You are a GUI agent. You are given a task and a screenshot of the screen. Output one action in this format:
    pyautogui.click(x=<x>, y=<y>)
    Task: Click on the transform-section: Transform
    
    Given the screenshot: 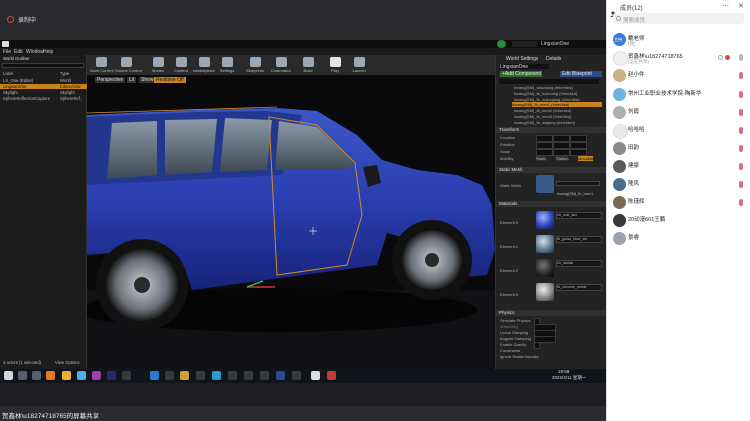 What is the action you would take?
    pyautogui.click(x=551, y=130)
    